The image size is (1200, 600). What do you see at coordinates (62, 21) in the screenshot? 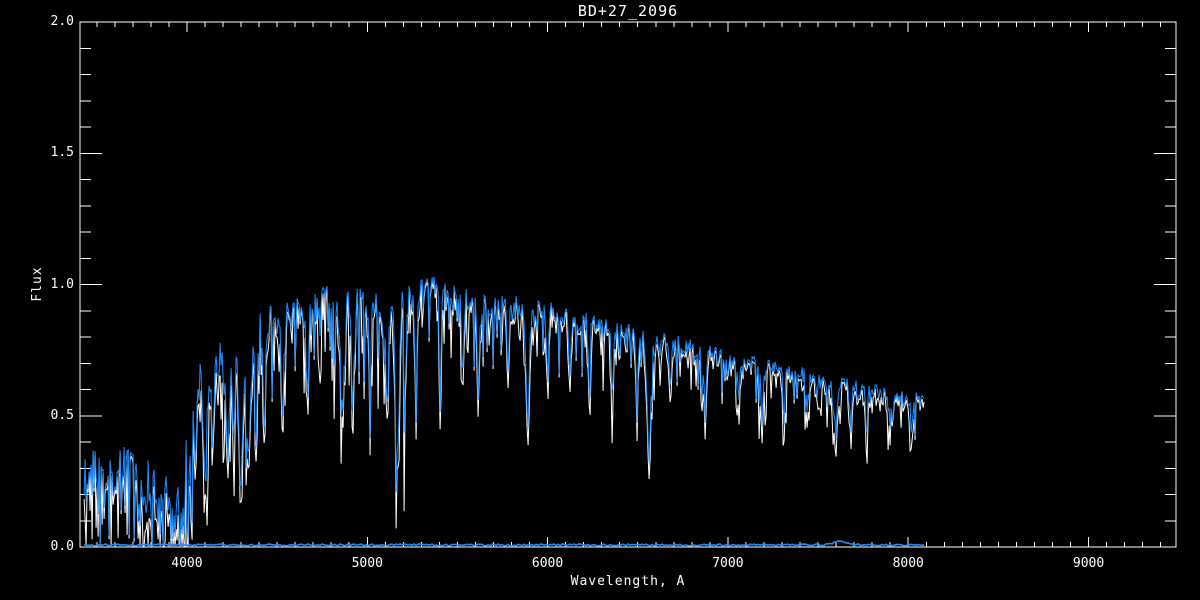
I see `y-tick-label-2.0: 2.0` at bounding box center [62, 21].